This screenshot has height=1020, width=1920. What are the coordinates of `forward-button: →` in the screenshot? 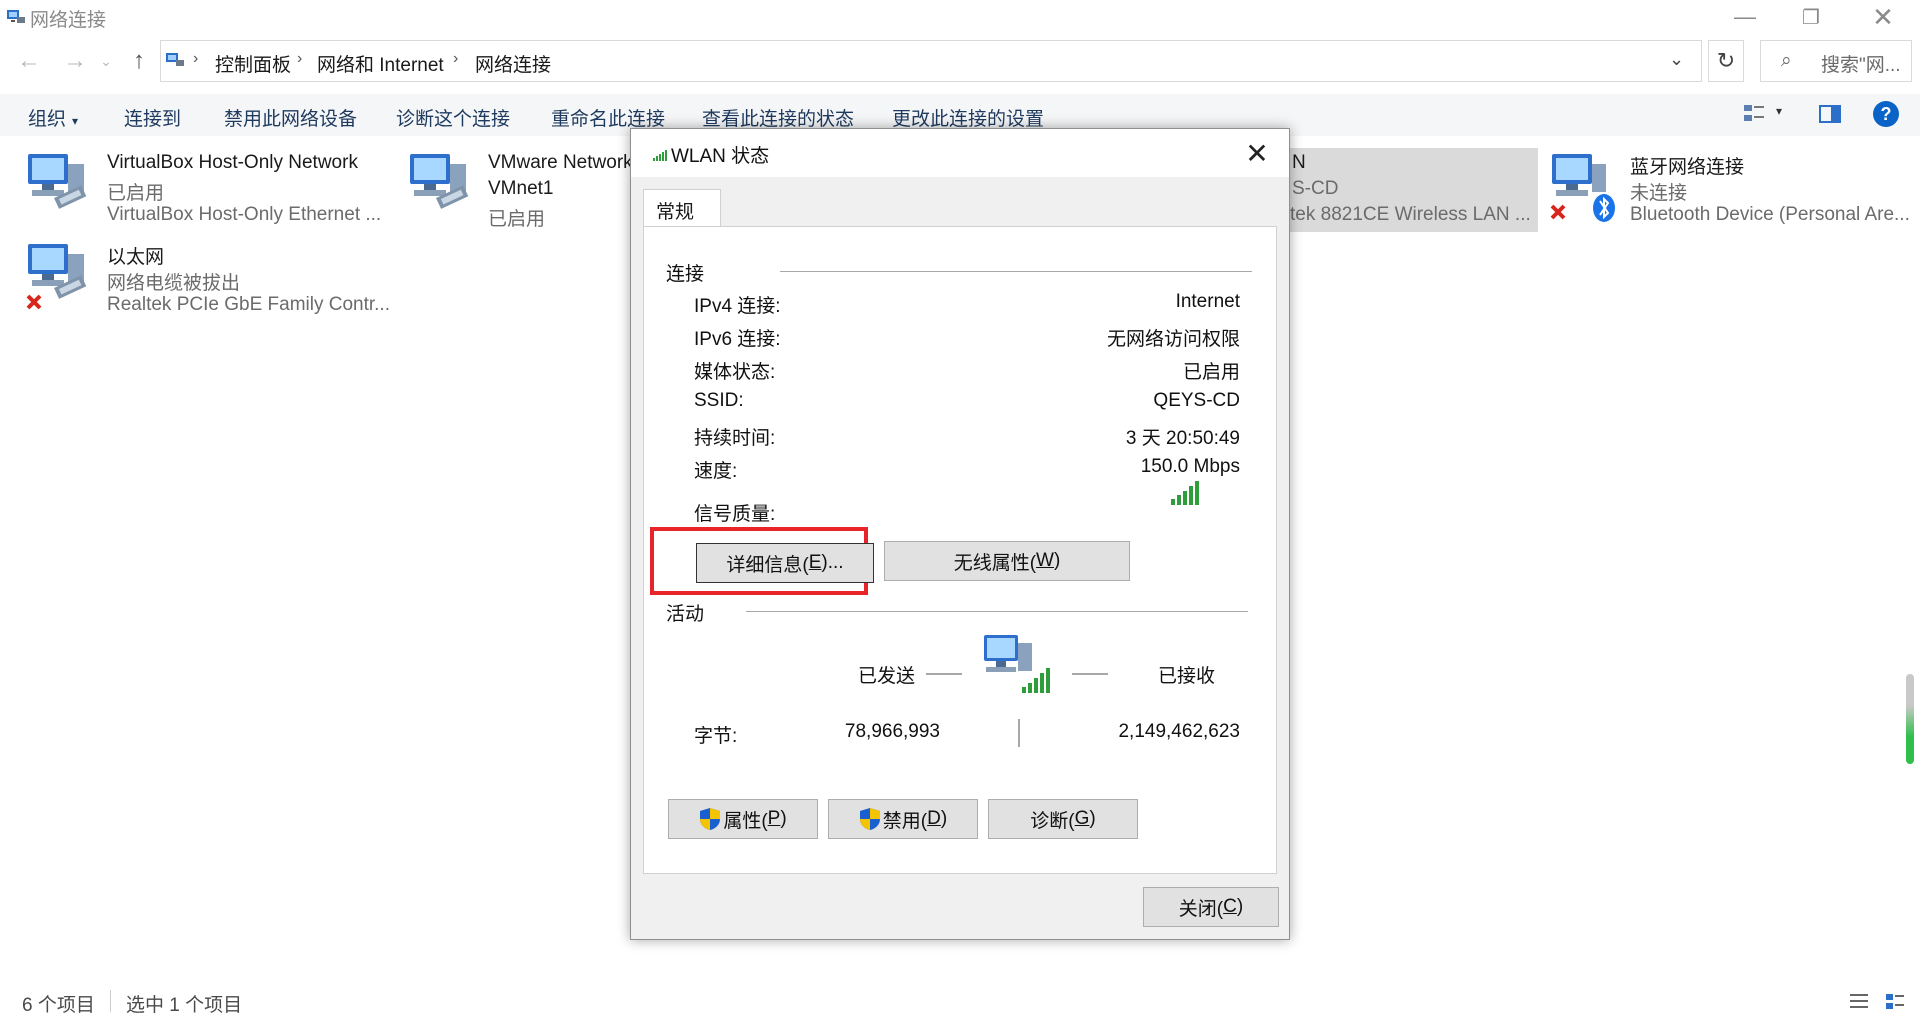 It's located at (75, 61).